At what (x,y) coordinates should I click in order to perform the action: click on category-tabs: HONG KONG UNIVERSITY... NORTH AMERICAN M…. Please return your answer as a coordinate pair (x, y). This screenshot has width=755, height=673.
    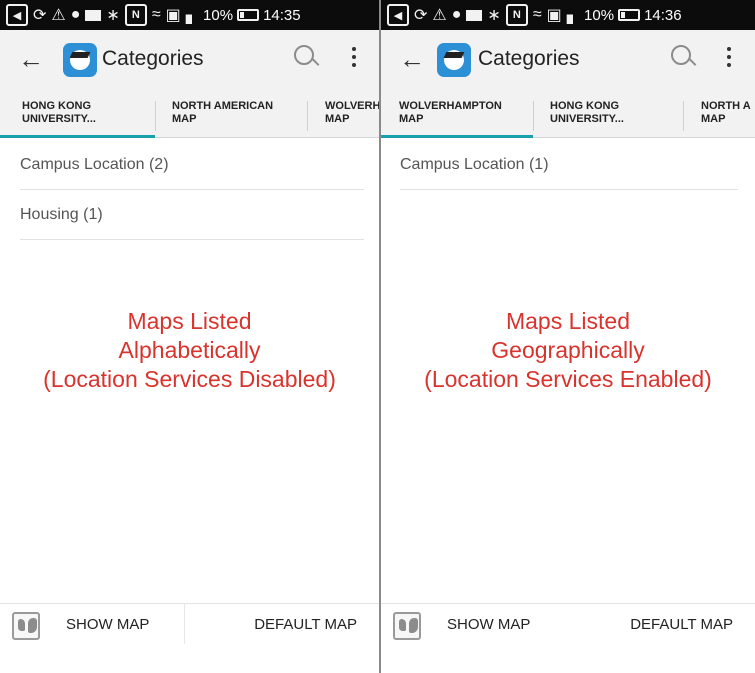
    Looking at the image, I should click on (189, 114).